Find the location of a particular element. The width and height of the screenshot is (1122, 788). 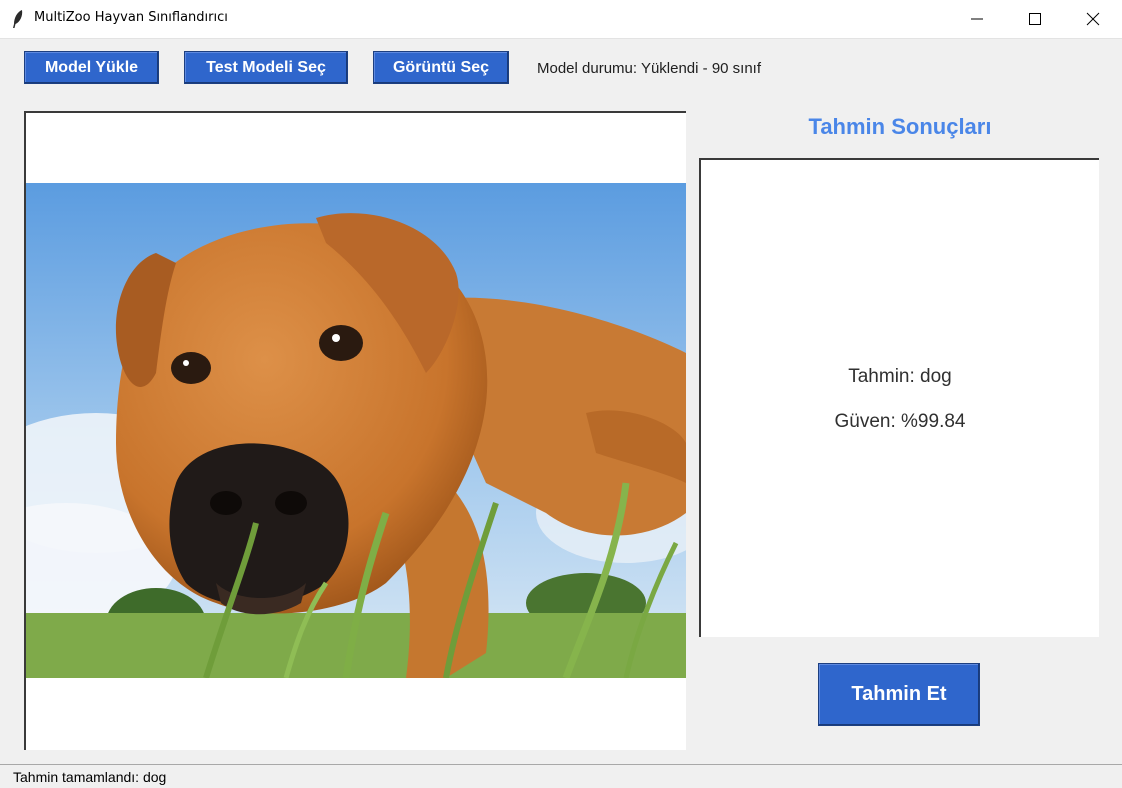

title-bar: MultiZoo Hayvan Sınıflandırıcı is located at coordinates (561, 19).